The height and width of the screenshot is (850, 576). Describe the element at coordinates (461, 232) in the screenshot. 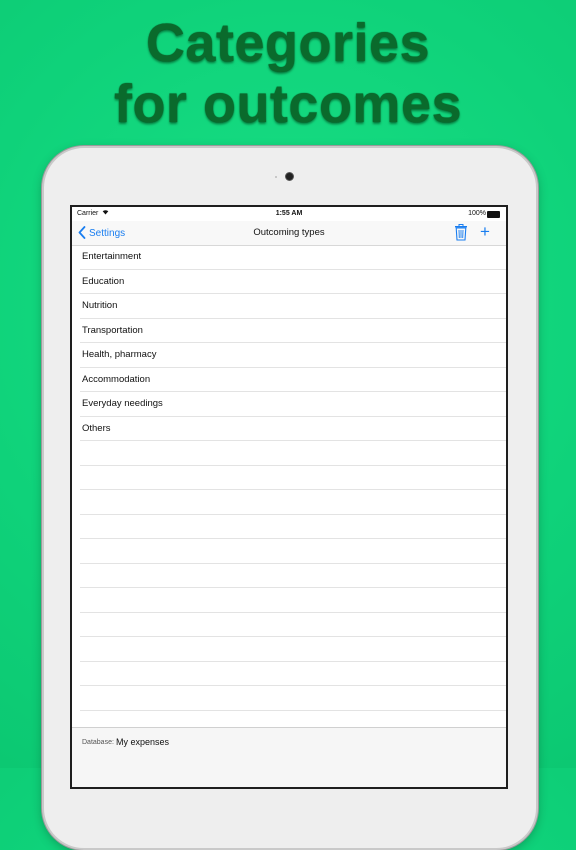

I see `trash-icon` at that location.